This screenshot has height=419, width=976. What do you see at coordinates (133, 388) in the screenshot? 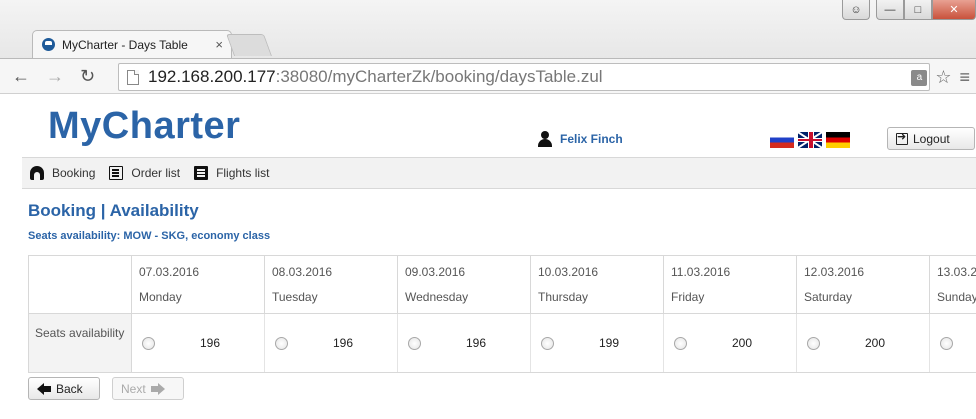
I see `next-label: Next` at bounding box center [133, 388].